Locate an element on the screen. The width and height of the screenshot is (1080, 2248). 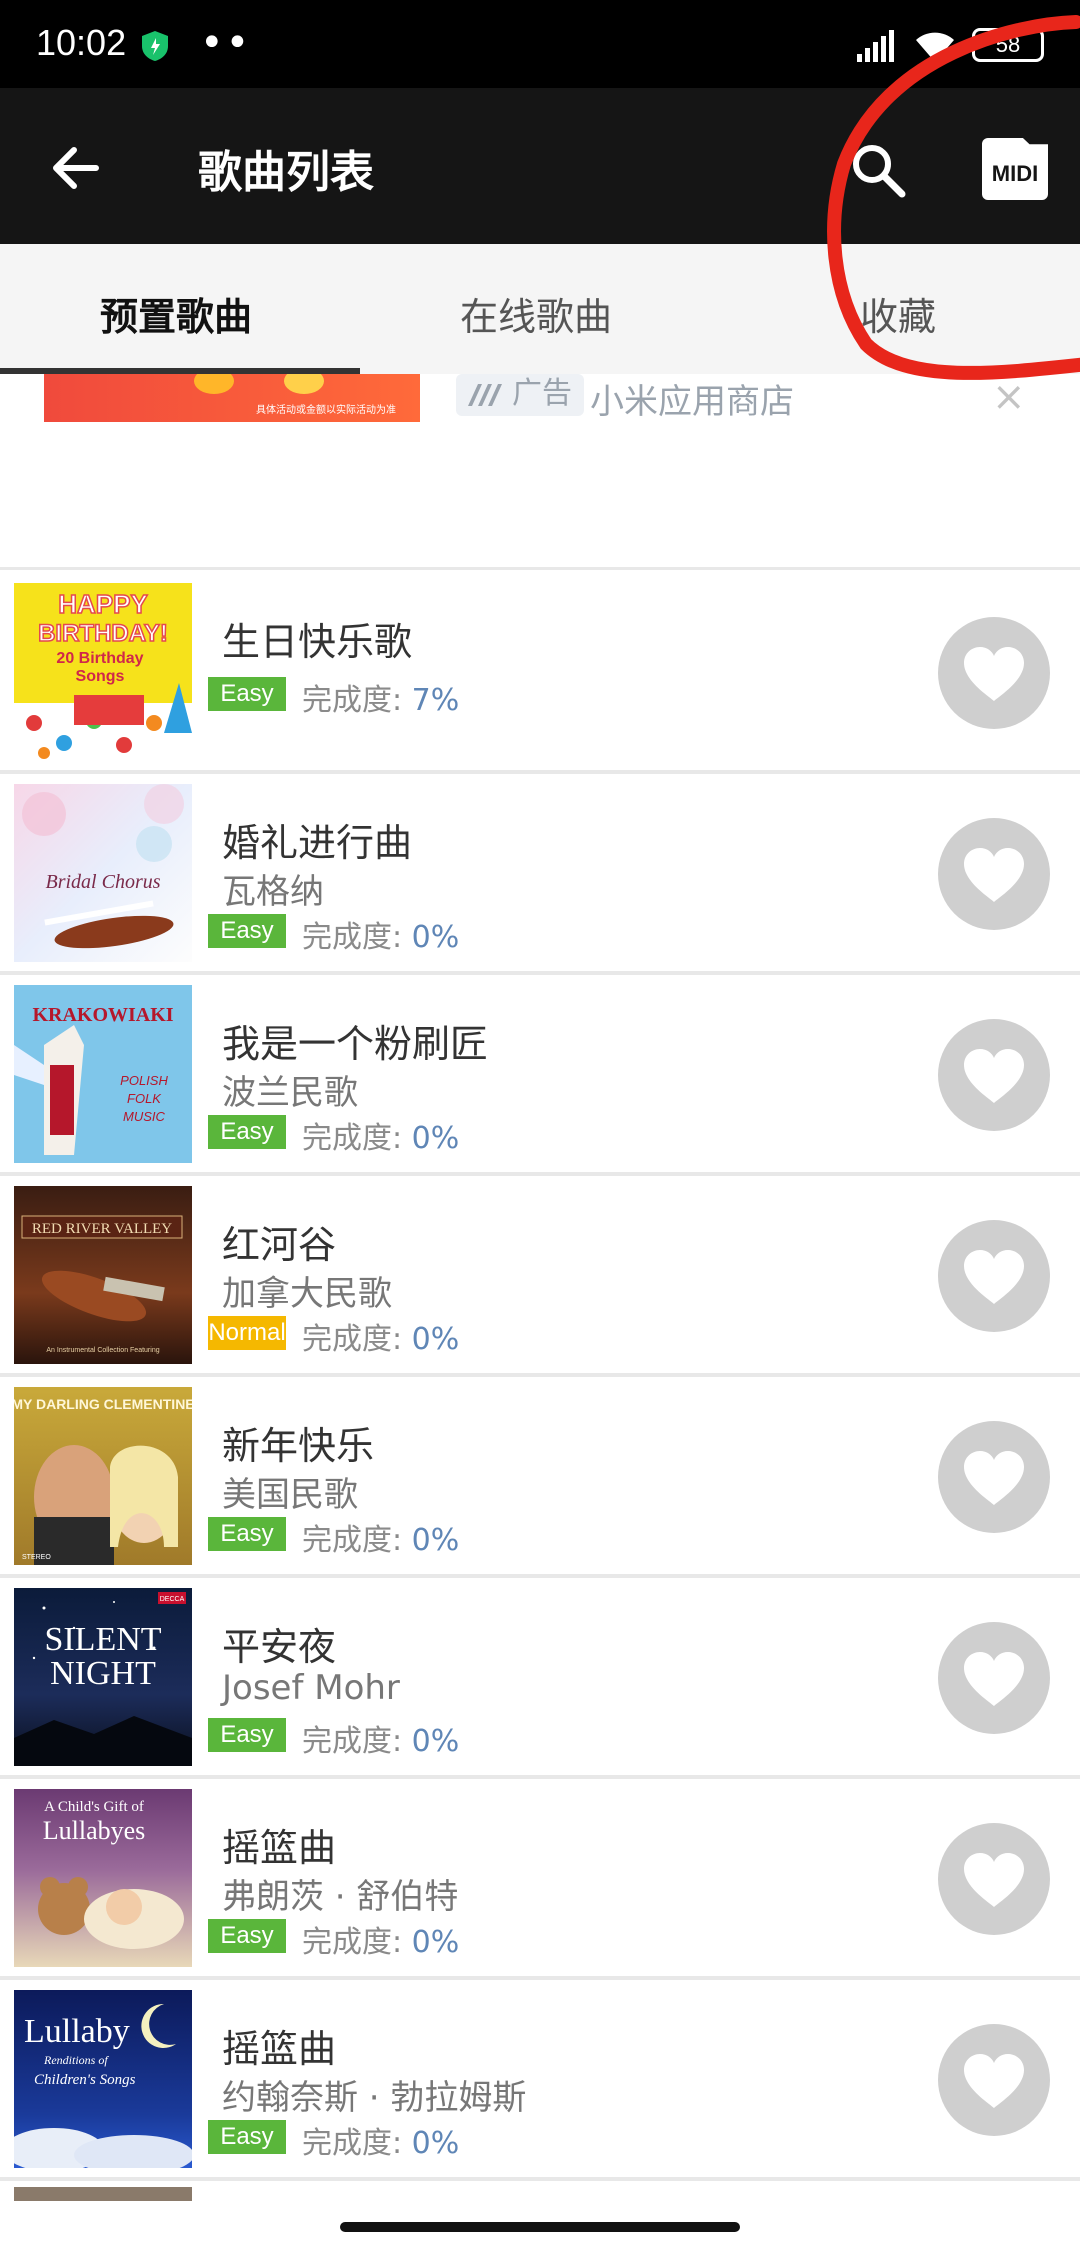
svg-text: RED RIVER VALLEY is located at coordinates (102, 1229).